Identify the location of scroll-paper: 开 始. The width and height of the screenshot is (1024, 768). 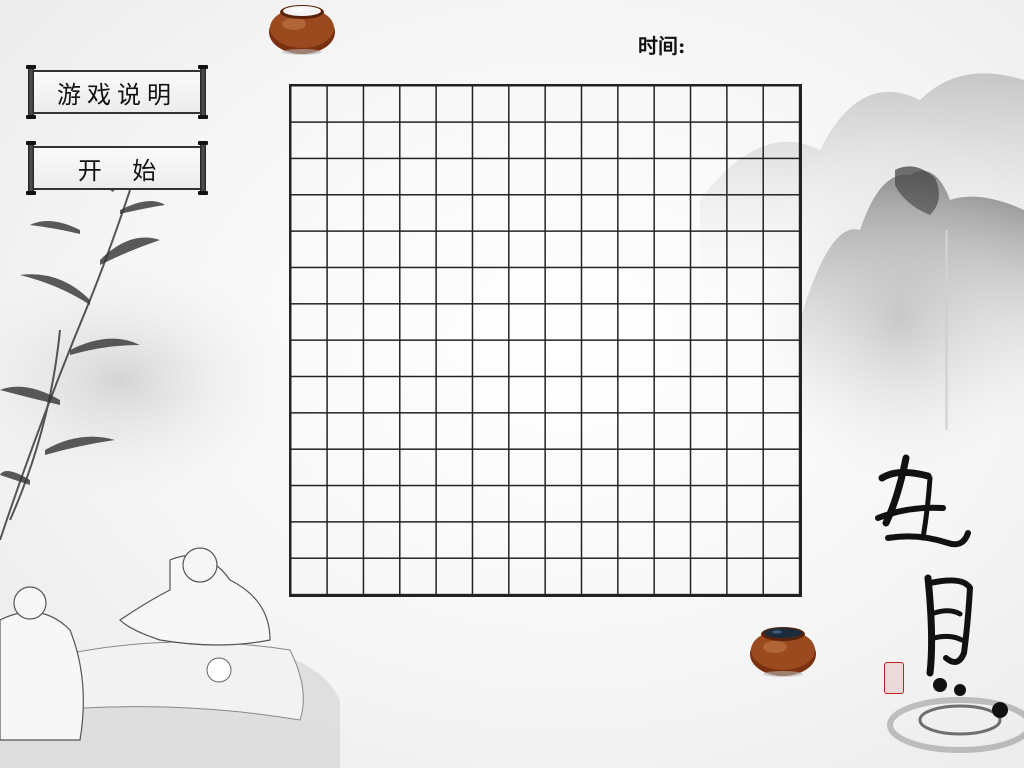
(117, 168).